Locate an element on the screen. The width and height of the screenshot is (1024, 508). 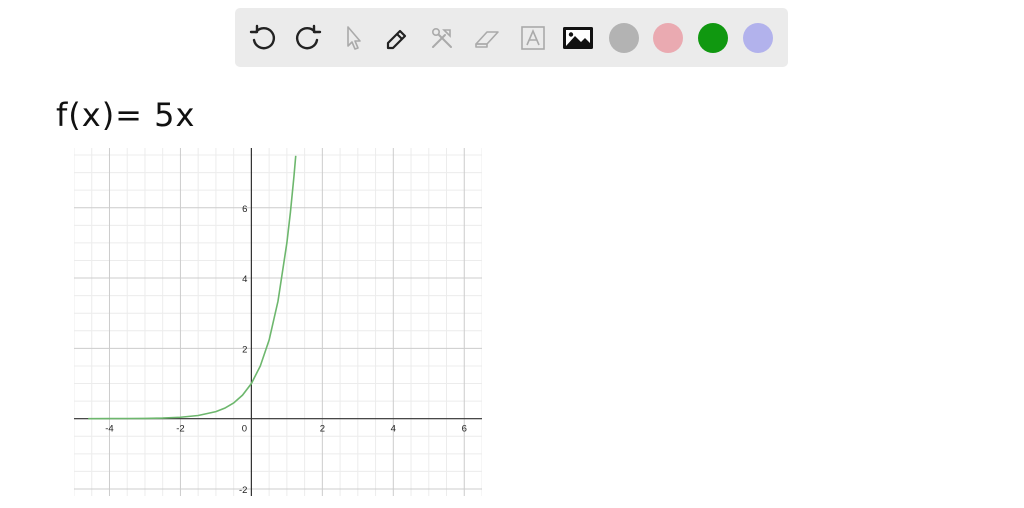
redo-button is located at coordinates (308, 38).